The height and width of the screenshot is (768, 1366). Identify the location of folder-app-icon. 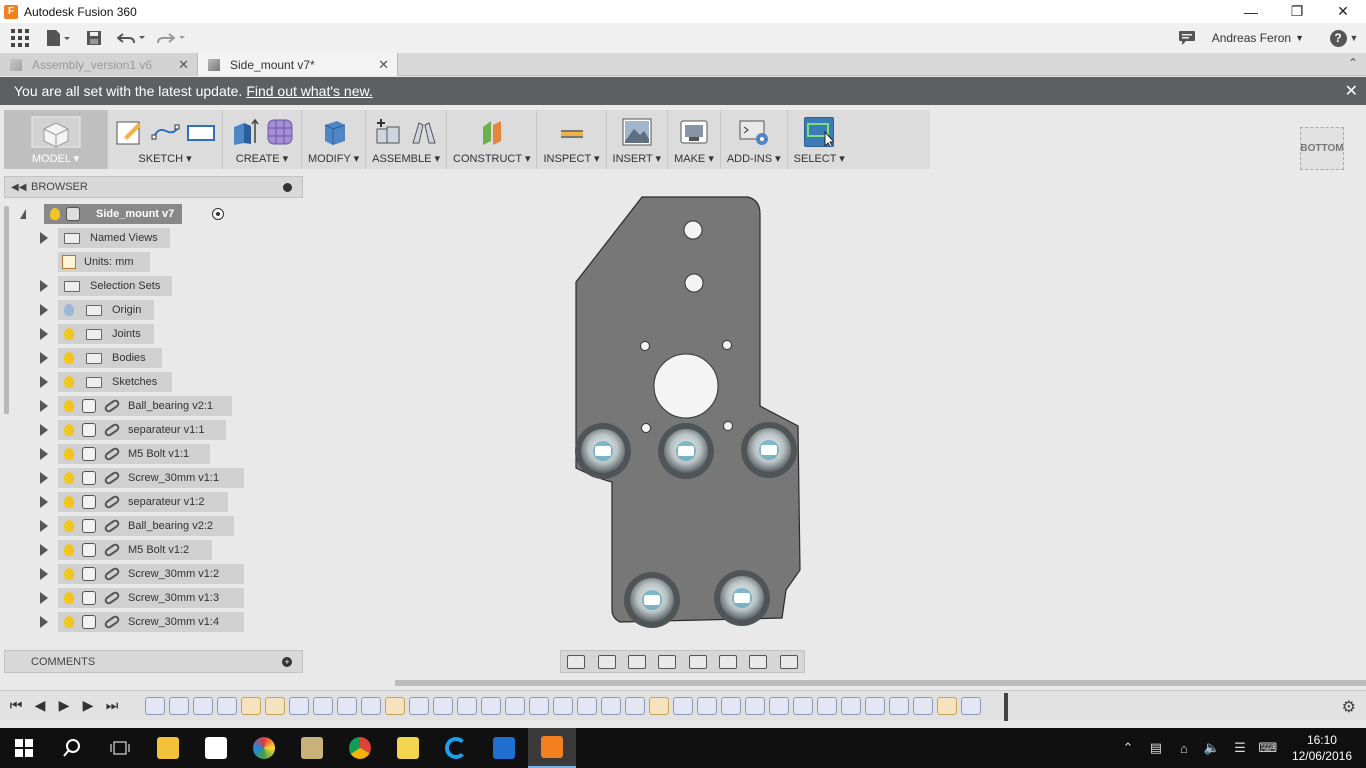
(408, 748).